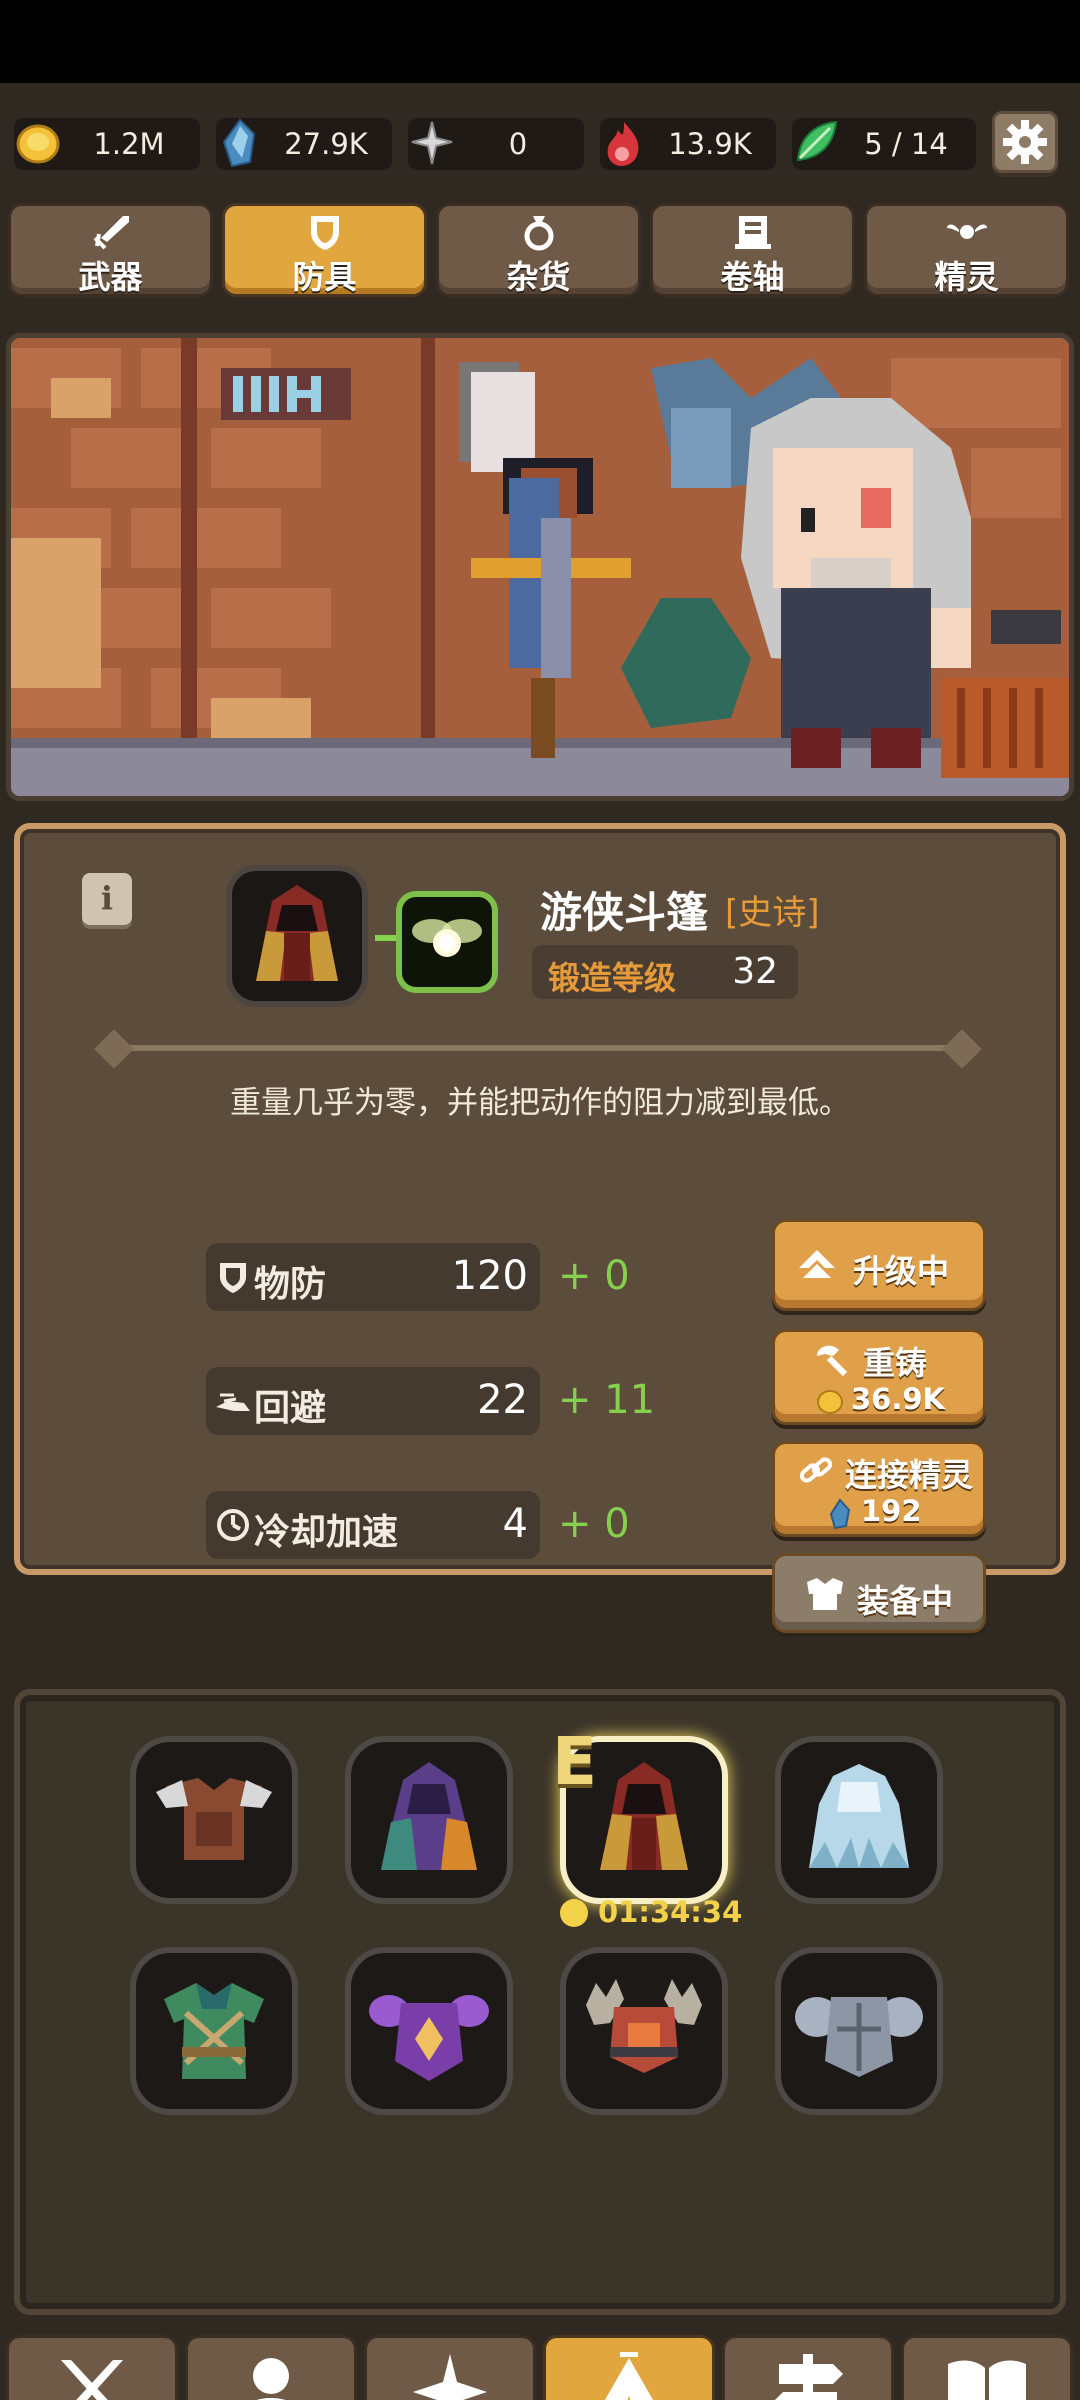 This screenshot has height=2400, width=1080. I want to click on stat-defense: 物防 120, so click(373, 1277).